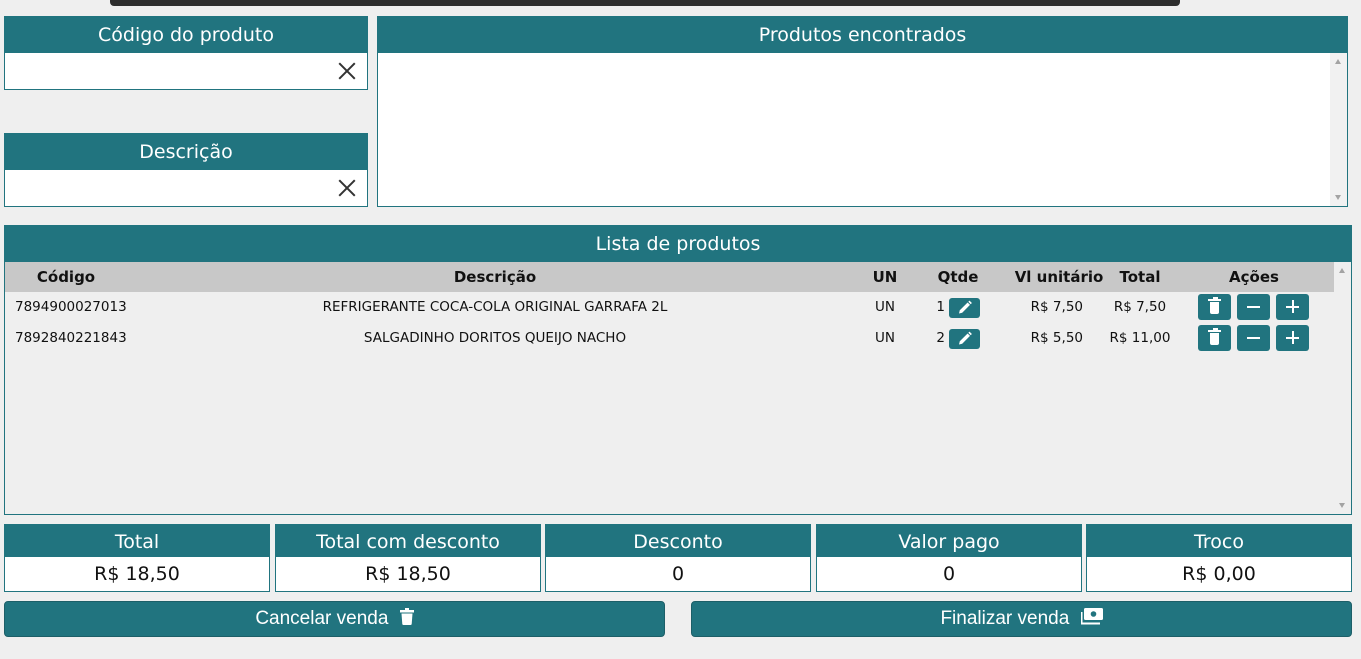  I want to click on summary-total-with-discount: Total com desconto R$ 18,50, so click(408, 558).